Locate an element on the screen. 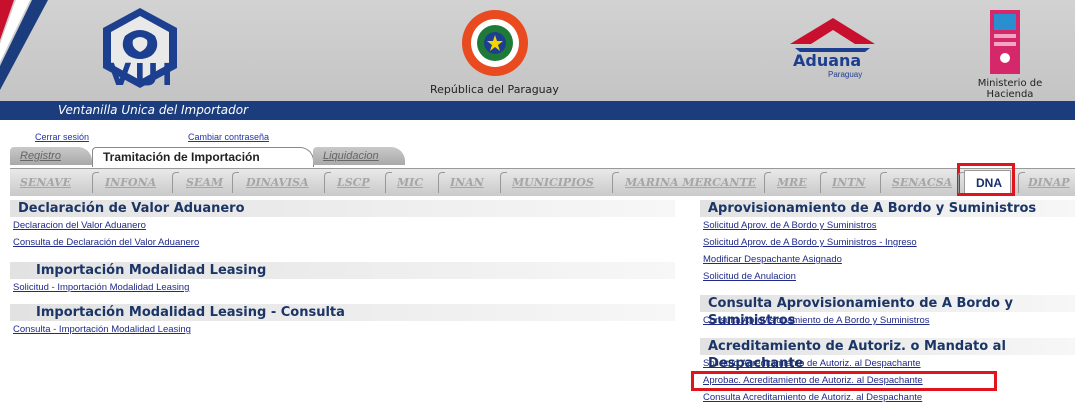 The width and height of the screenshot is (1075, 407). link-solicitud-anulacion: Solicitud de Anulacion is located at coordinates (889, 276).